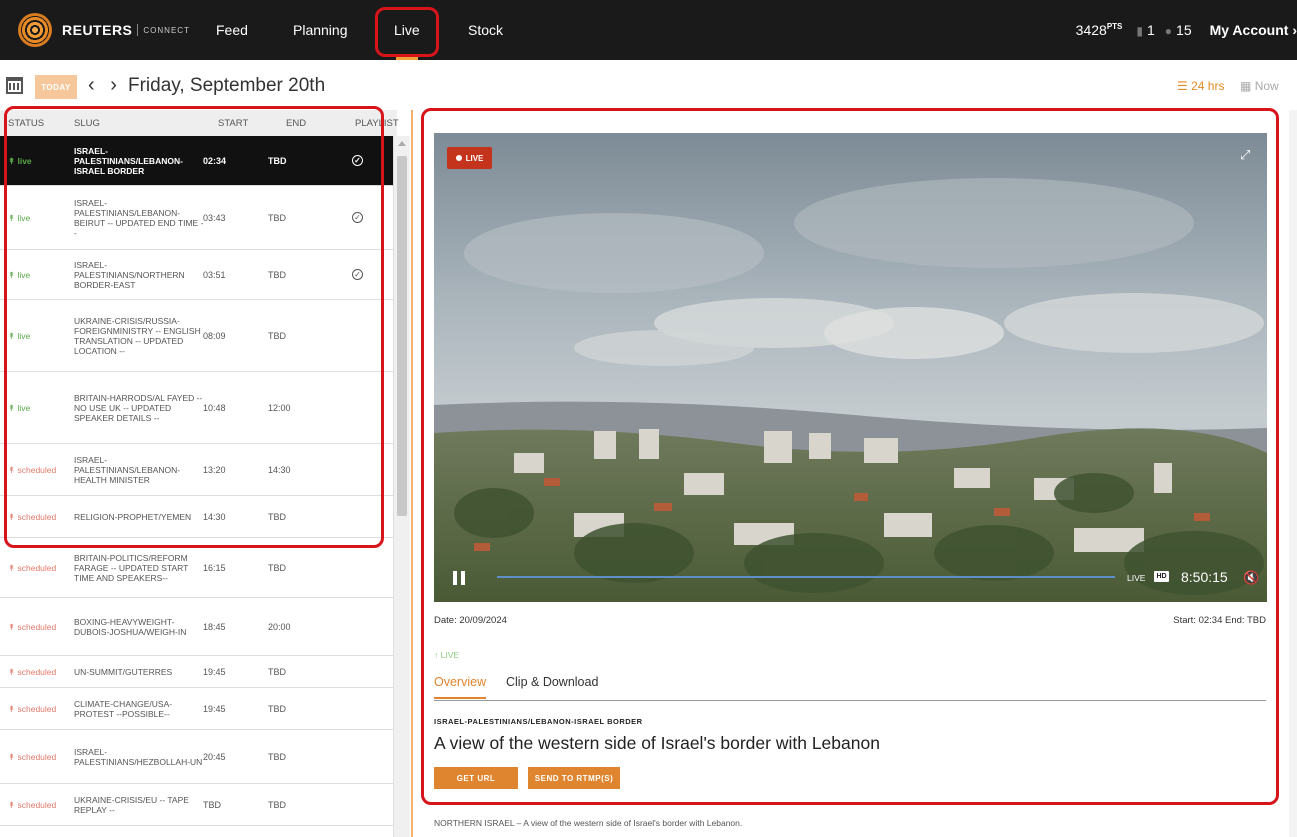  I want to click on view-24hrs-toggle: ☰ 24 hrs, so click(1200, 86).